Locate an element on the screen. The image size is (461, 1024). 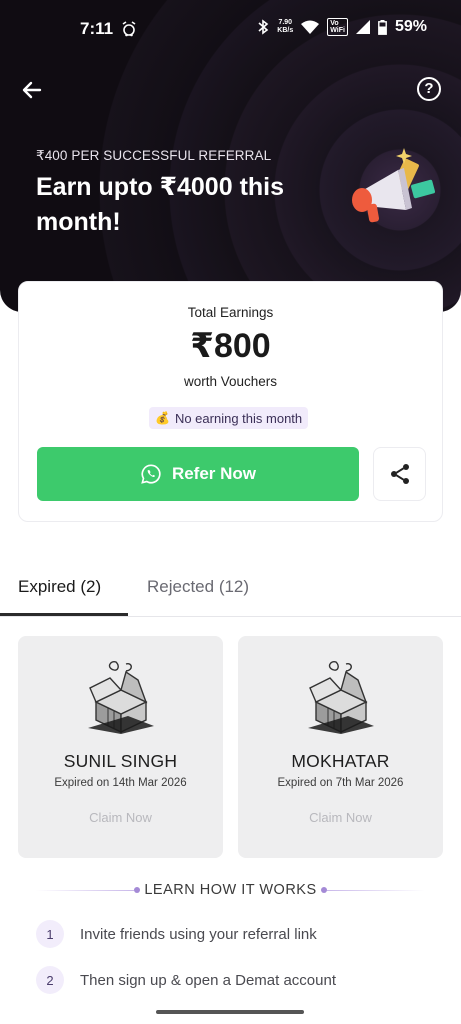
step-number: 1 is located at coordinates (50, 934).